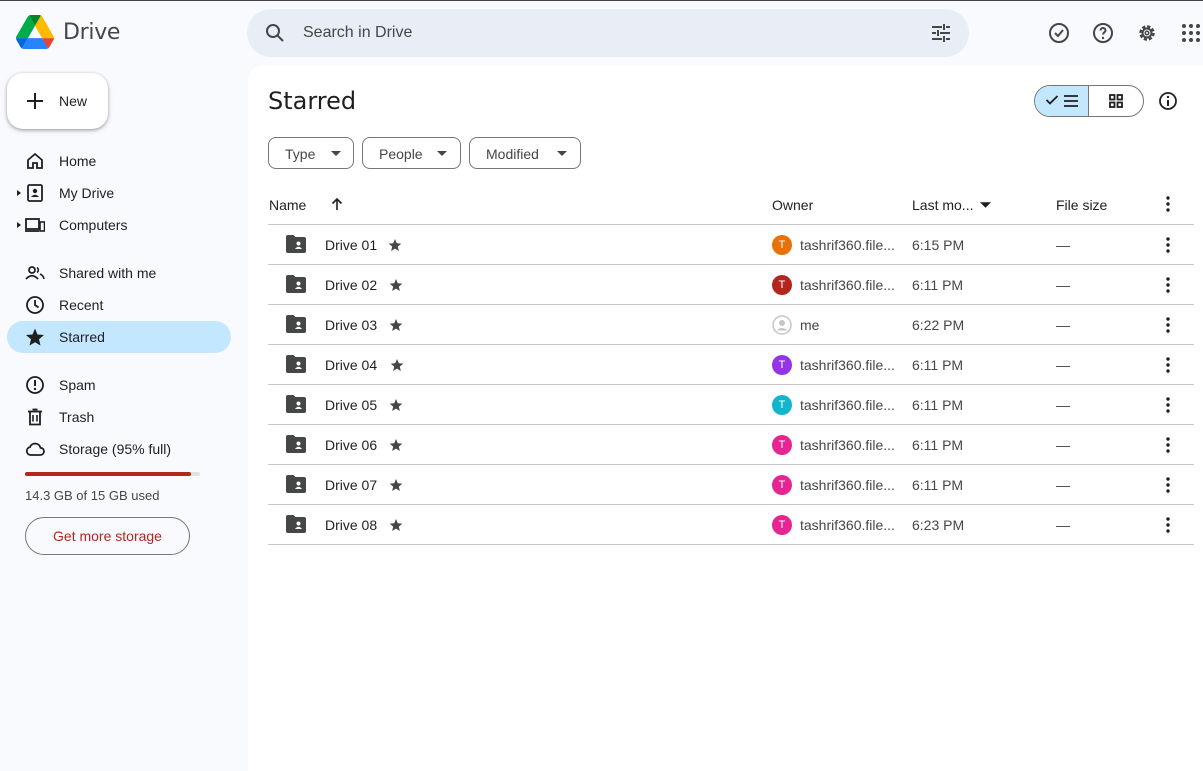 Image resolution: width=1203 pixels, height=771 pixels. What do you see at coordinates (351, 445) in the screenshot?
I see `file-name: Drive 06` at bounding box center [351, 445].